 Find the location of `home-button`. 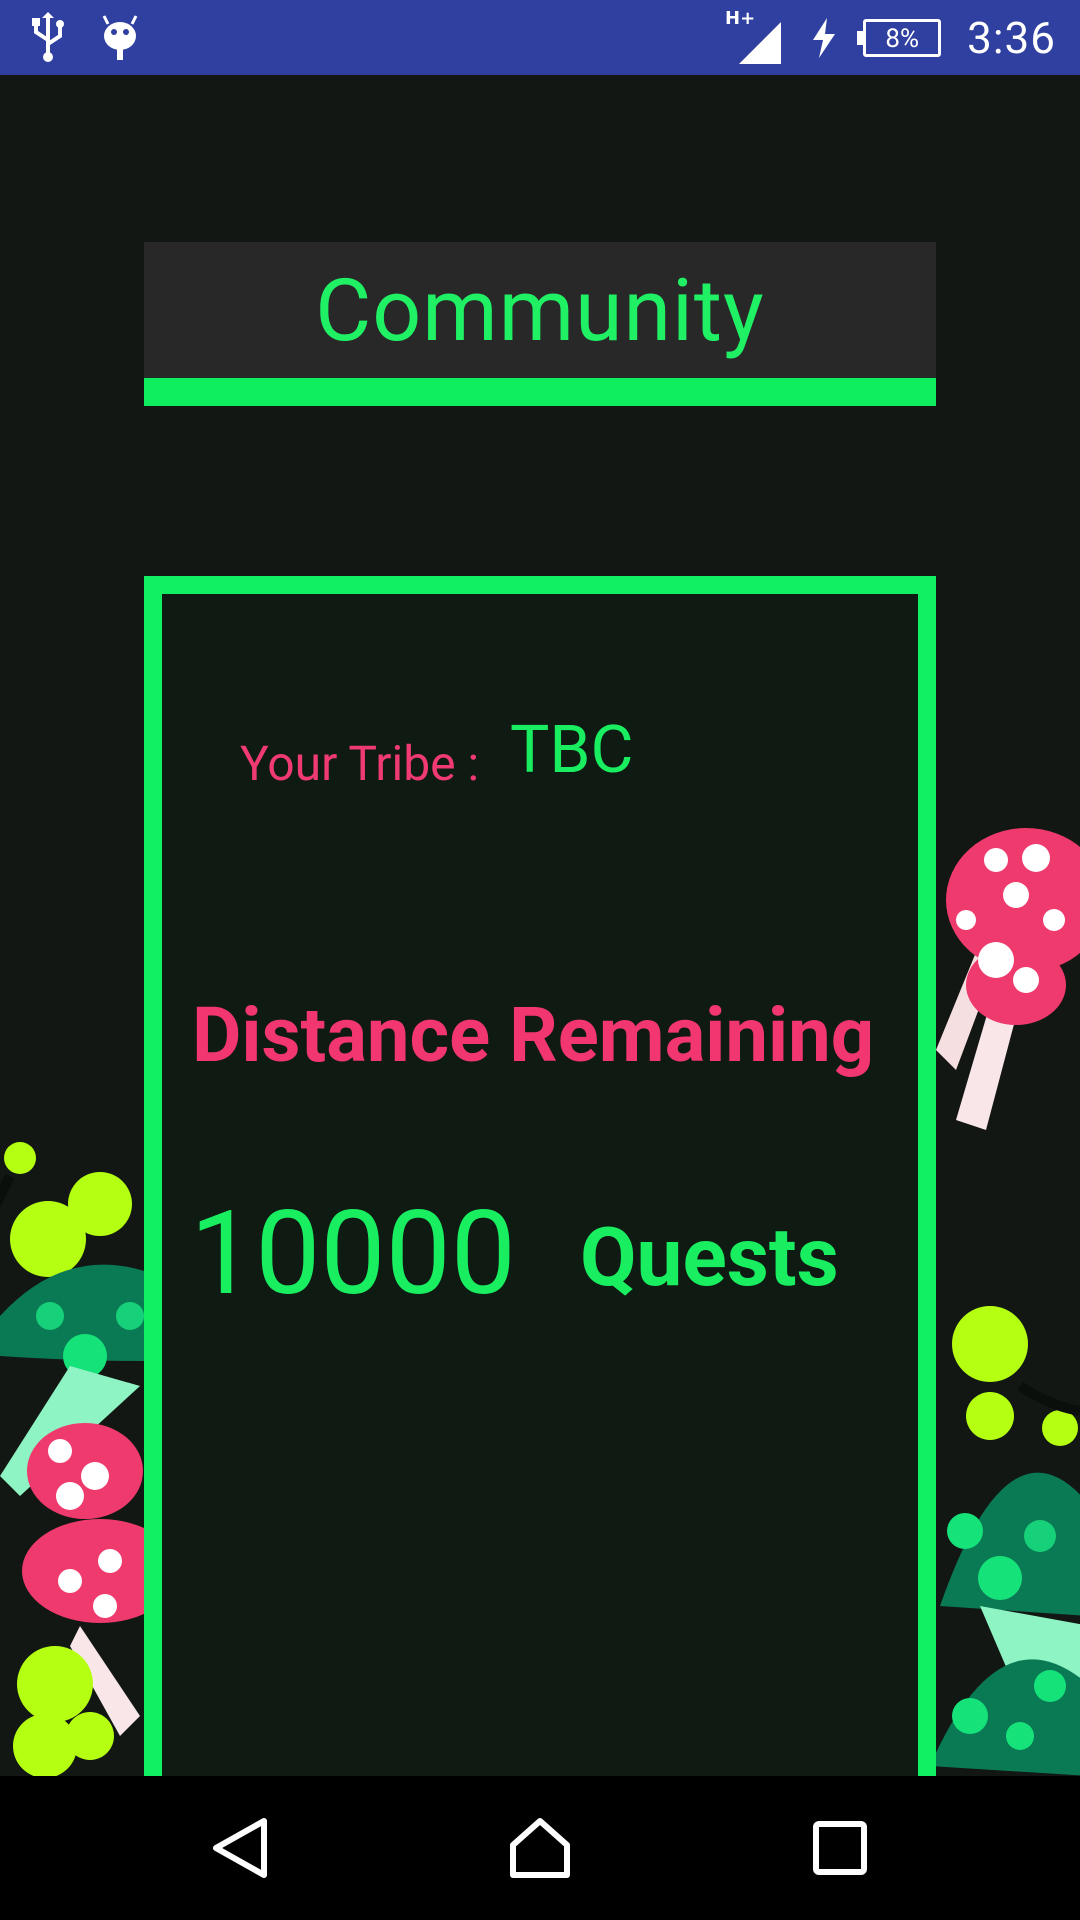

home-button is located at coordinates (540, 1848).